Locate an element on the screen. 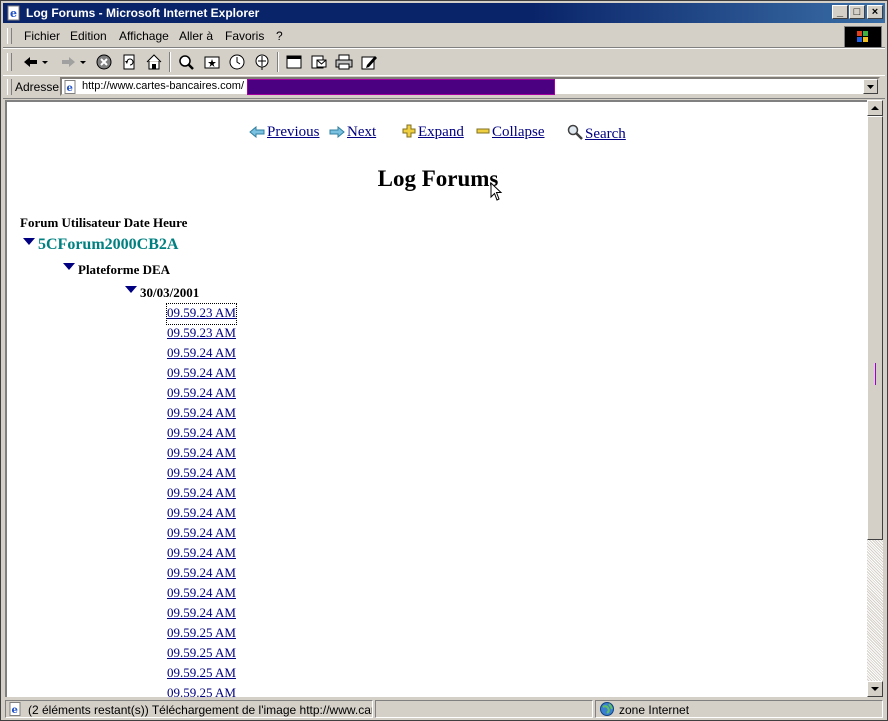 This screenshot has height=721, width=888. date-value: 30/03/2001 is located at coordinates (169, 292).